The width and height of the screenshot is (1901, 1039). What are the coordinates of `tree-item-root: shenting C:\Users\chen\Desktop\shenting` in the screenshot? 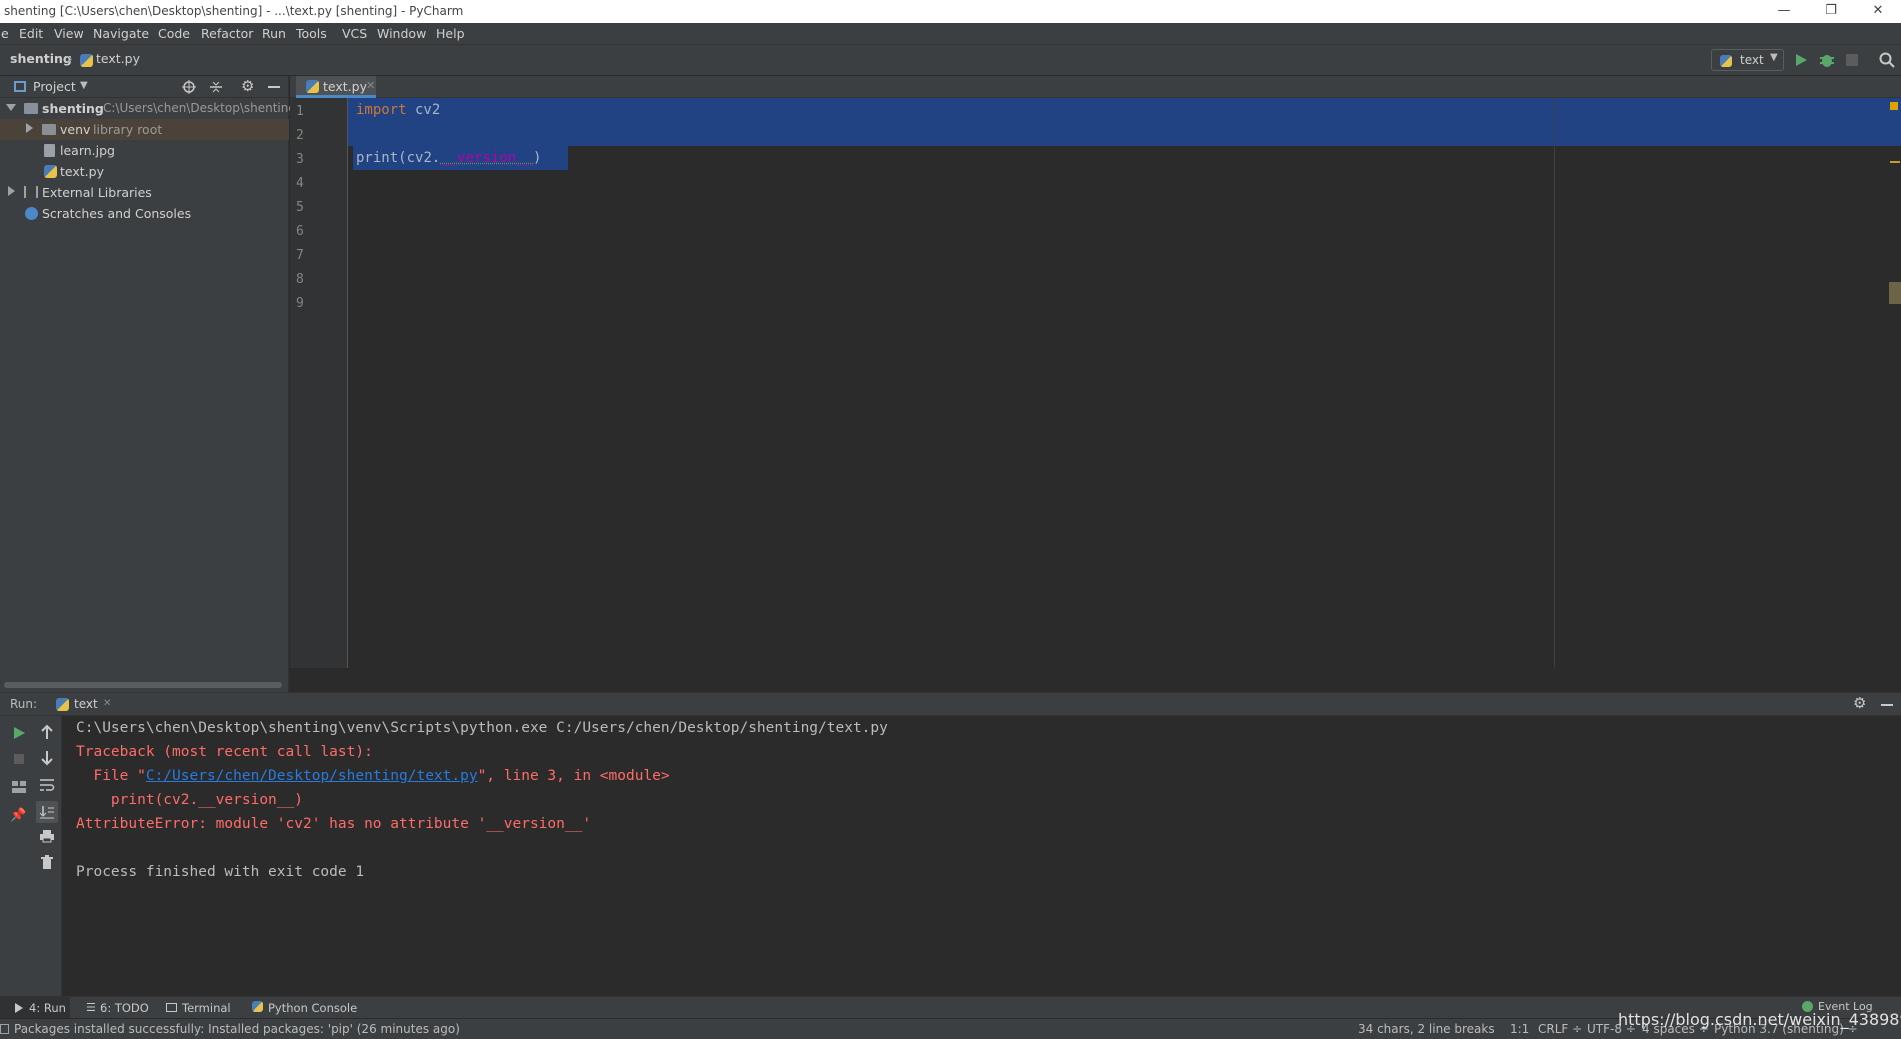 It's located at (148, 108).